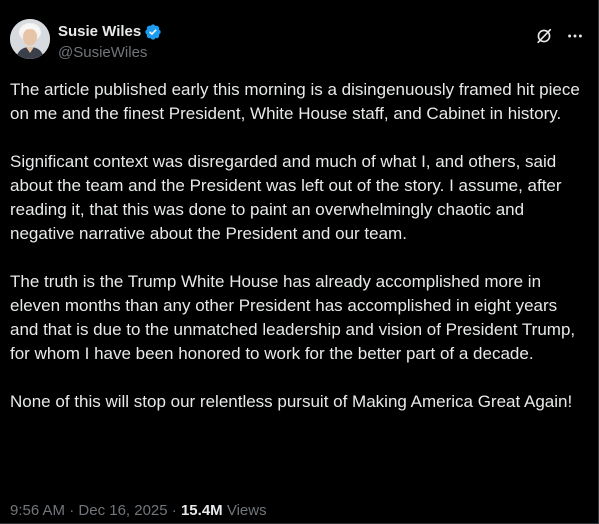  I want to click on author-name: Susie Wiles, so click(99, 32).